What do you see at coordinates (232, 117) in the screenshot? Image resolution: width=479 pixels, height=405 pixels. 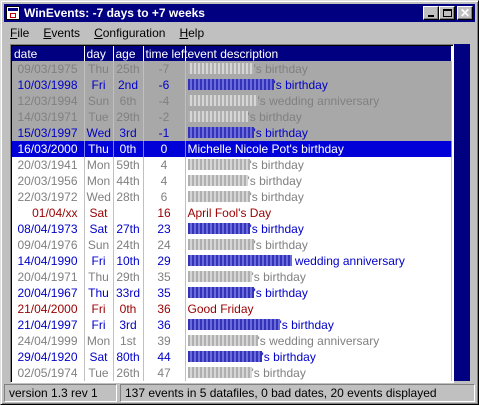 I see `event-row: 14/03/1971 Tue 29th -2 's birthday` at bounding box center [232, 117].